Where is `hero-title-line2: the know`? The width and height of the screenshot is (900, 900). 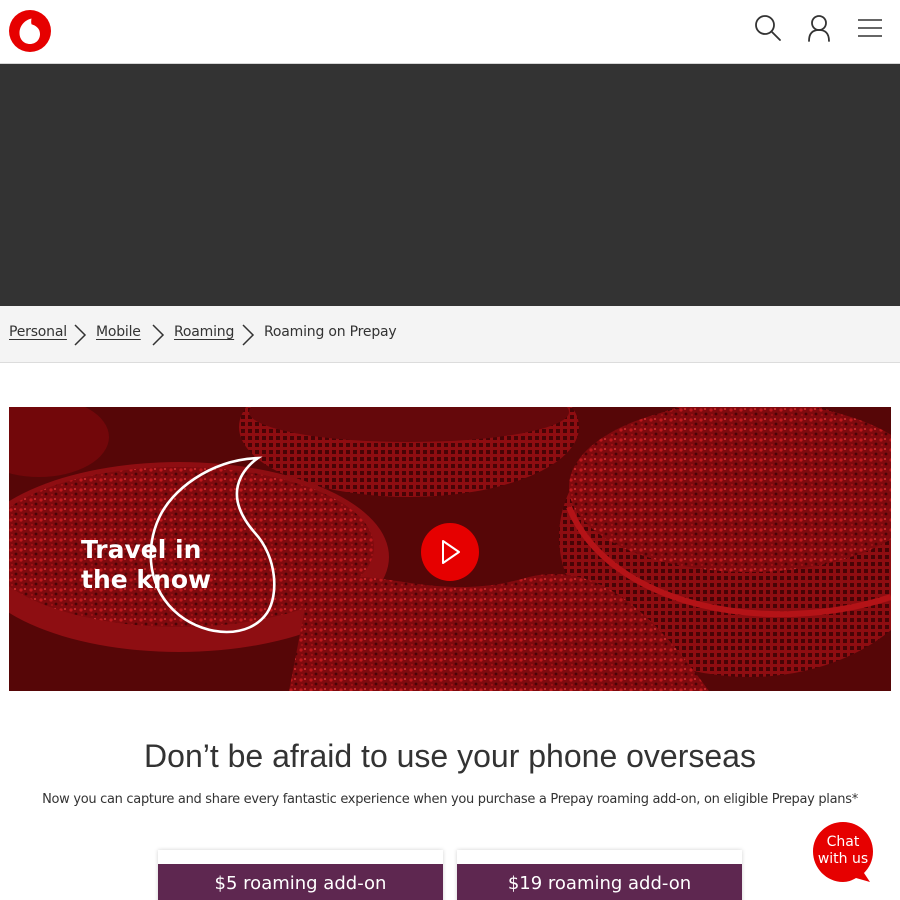
hero-title-line2: the know is located at coordinates (146, 579).